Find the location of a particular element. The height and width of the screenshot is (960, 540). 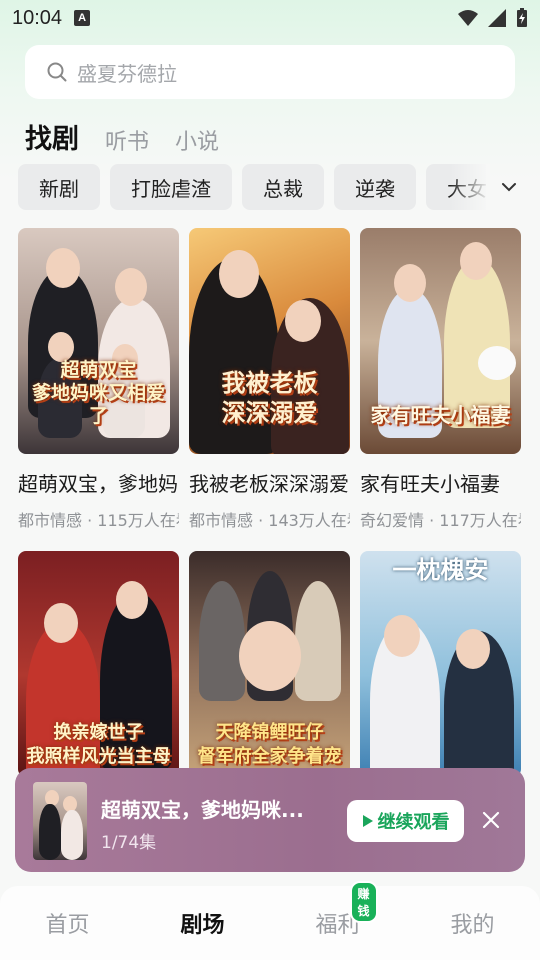

drama-card: 我被老板 深深溺爱 我被老板深深溺爱 都市情感 · 143万人在看 is located at coordinates (269, 379).